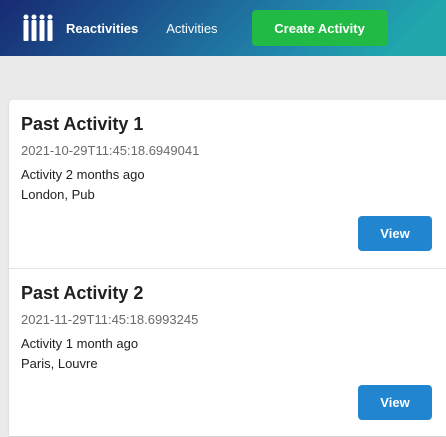 The image size is (446, 437). Describe the element at coordinates (59, 363) in the screenshot. I see `activity-venue: Paris, Louvre` at that location.